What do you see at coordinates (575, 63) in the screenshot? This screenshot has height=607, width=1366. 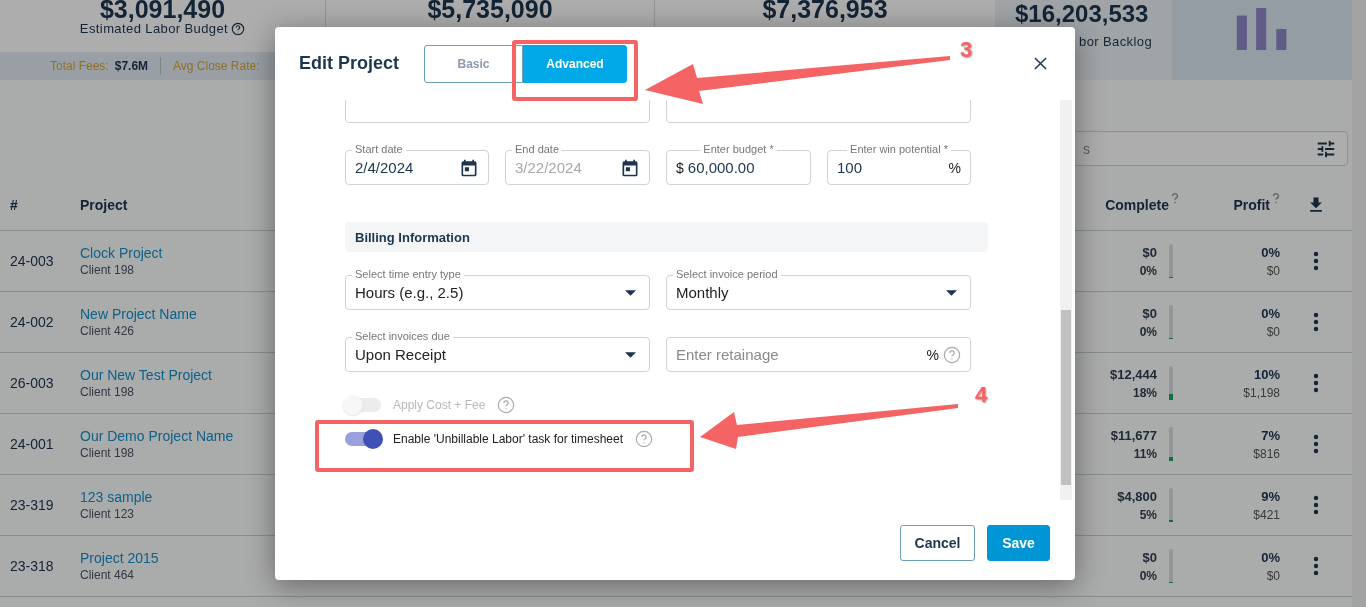 I see `tab: Advanced` at bounding box center [575, 63].